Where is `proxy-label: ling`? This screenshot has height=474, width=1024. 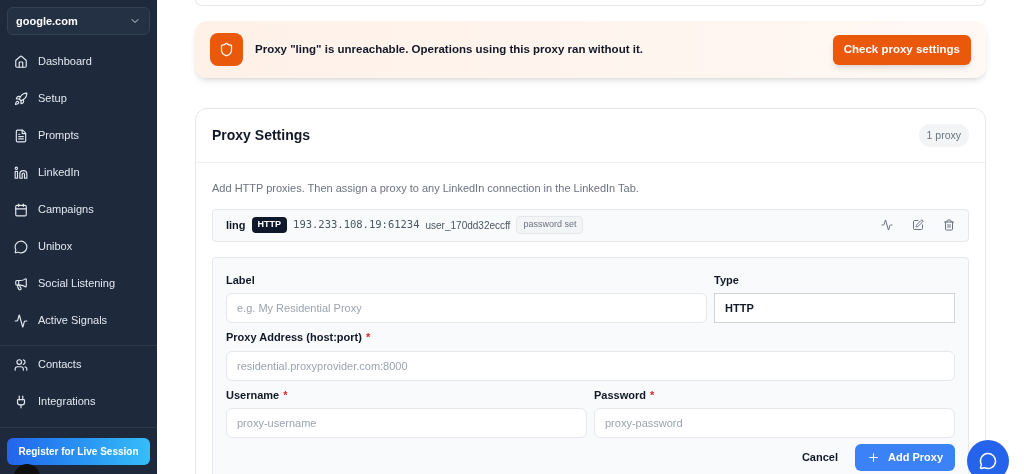 proxy-label: ling is located at coordinates (236, 225).